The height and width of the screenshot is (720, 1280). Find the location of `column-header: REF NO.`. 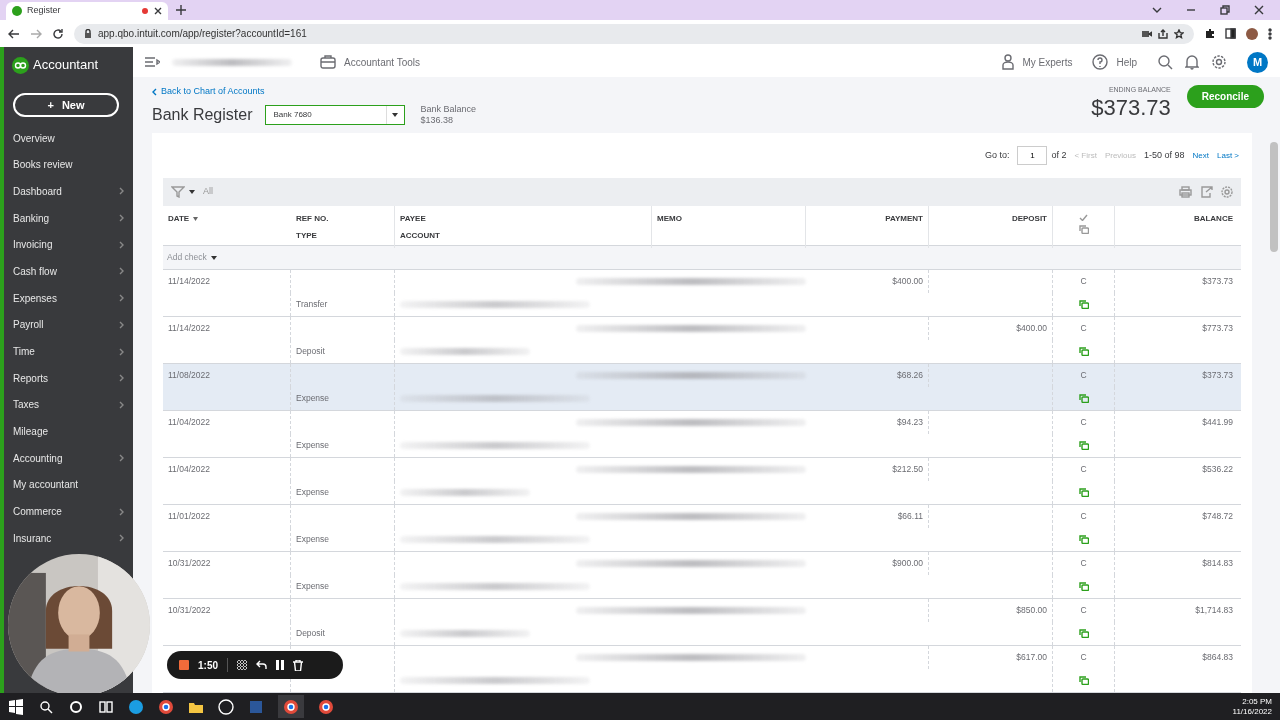

column-header: REF NO. is located at coordinates (312, 218).